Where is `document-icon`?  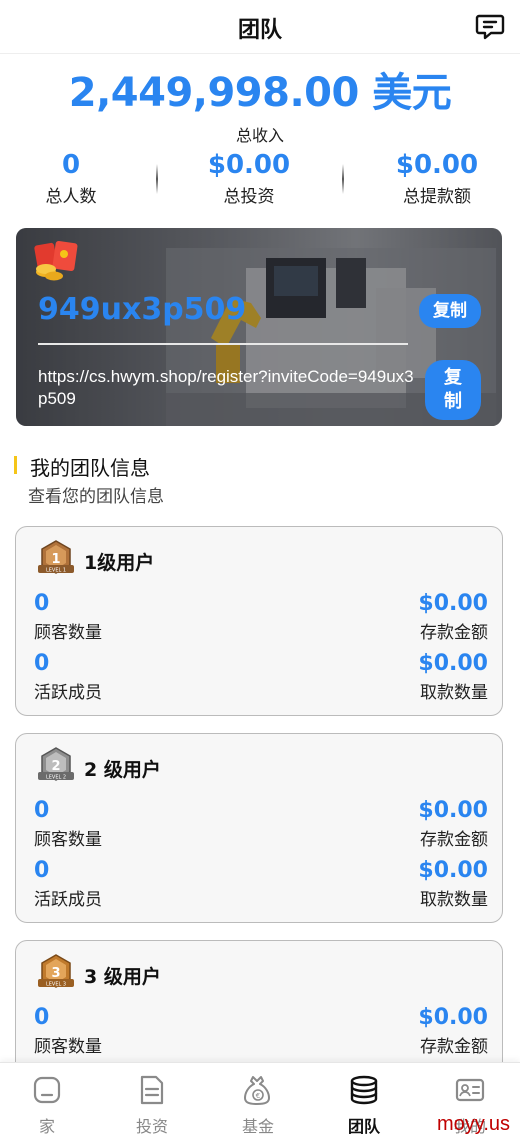 document-icon is located at coordinates (152, 1090).